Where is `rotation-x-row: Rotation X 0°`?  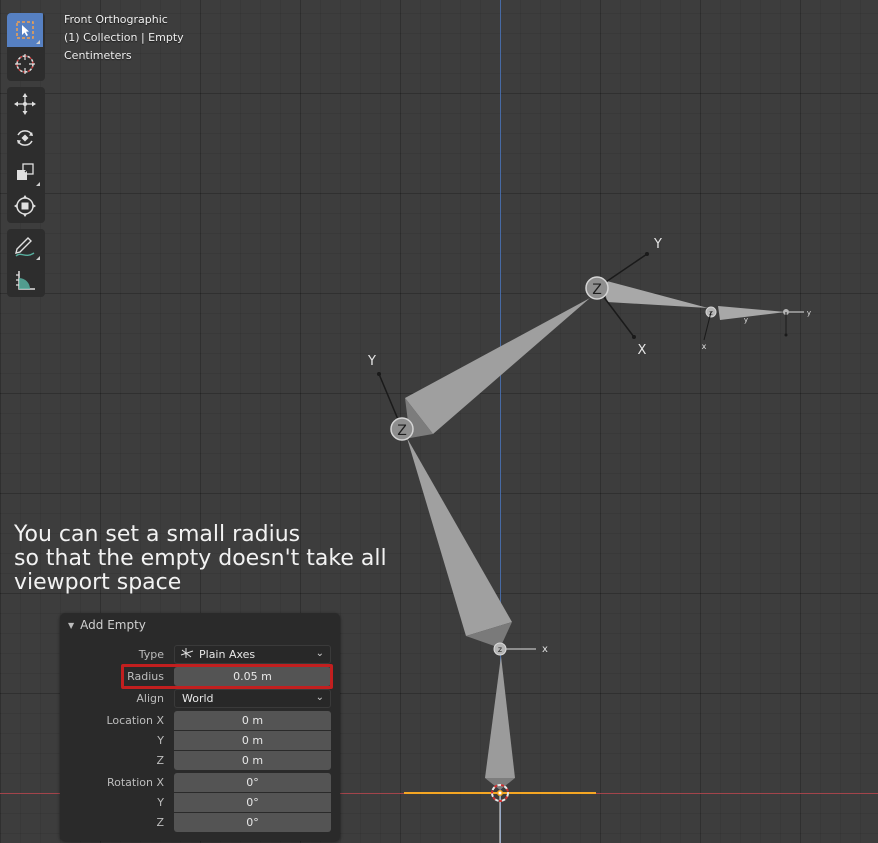
rotation-x-row: Rotation X 0° is located at coordinates (200, 783).